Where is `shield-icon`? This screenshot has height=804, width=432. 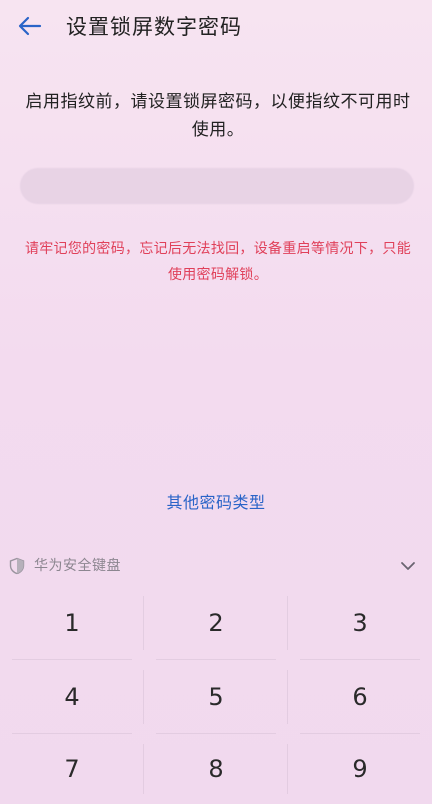 shield-icon is located at coordinates (17, 566).